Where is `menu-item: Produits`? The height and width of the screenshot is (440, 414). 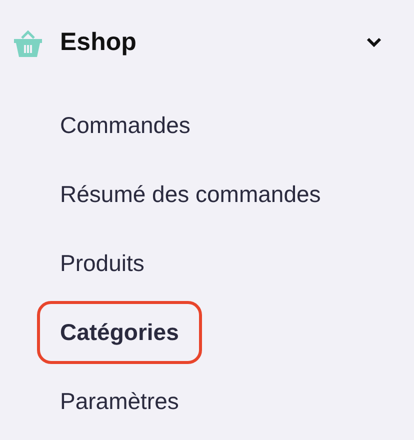 menu-item: Produits is located at coordinates (102, 263).